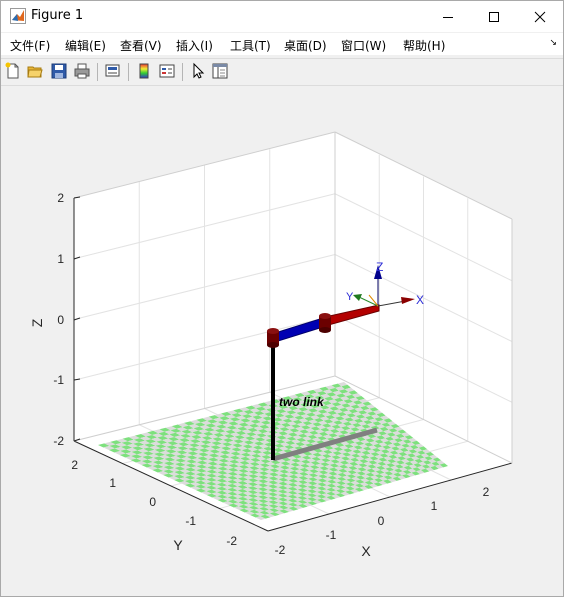  Describe the element at coordinates (366, 551) in the screenshot. I see `x-axis-label: X` at that location.